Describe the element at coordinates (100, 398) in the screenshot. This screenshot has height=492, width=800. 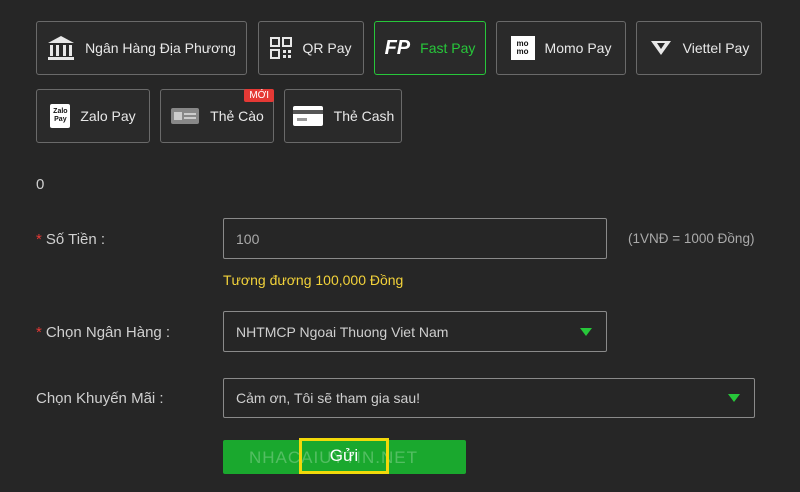
I see `promo-label: Chọn Khuyến Mãi :` at that location.